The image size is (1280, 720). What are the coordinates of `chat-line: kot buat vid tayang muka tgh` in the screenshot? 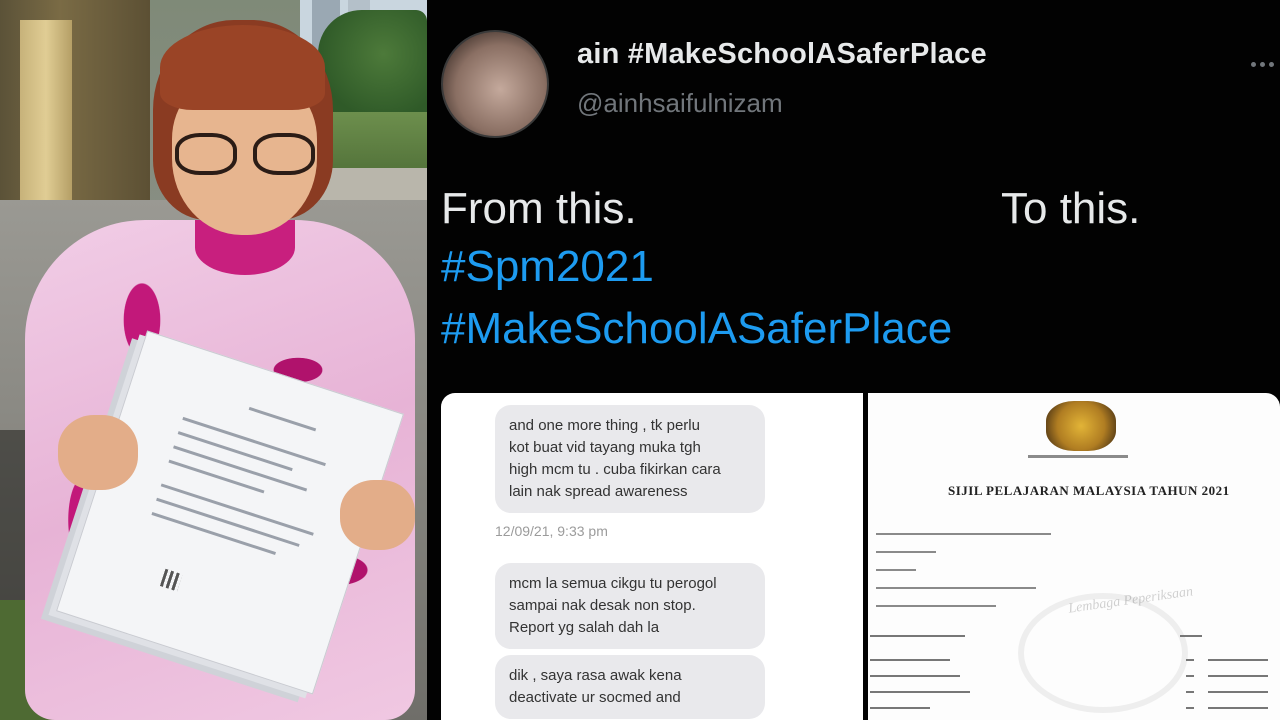 It's located at (605, 447).